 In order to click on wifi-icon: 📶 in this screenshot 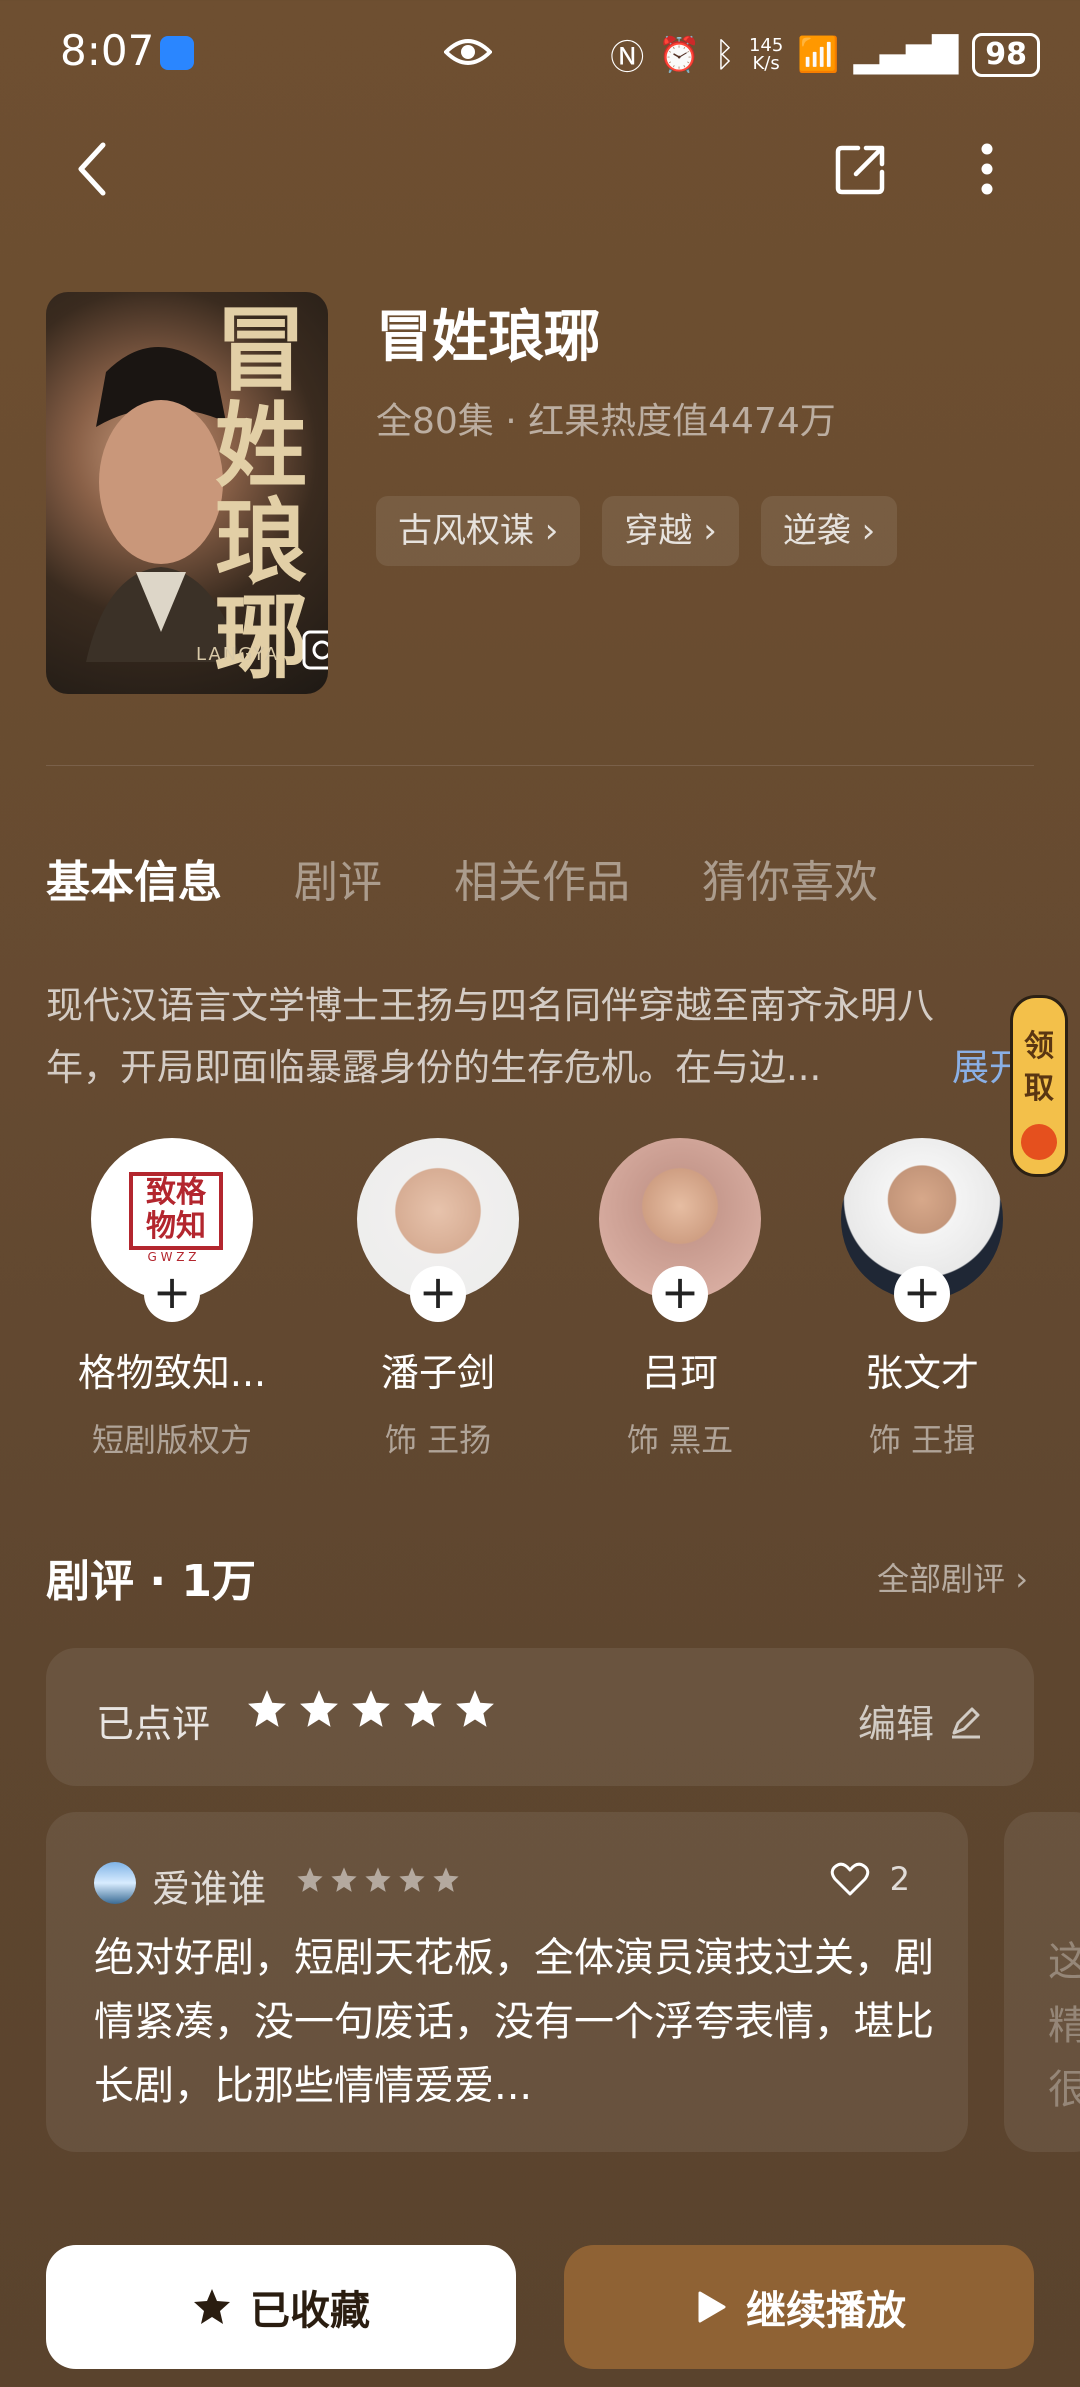, I will do `click(818, 54)`.